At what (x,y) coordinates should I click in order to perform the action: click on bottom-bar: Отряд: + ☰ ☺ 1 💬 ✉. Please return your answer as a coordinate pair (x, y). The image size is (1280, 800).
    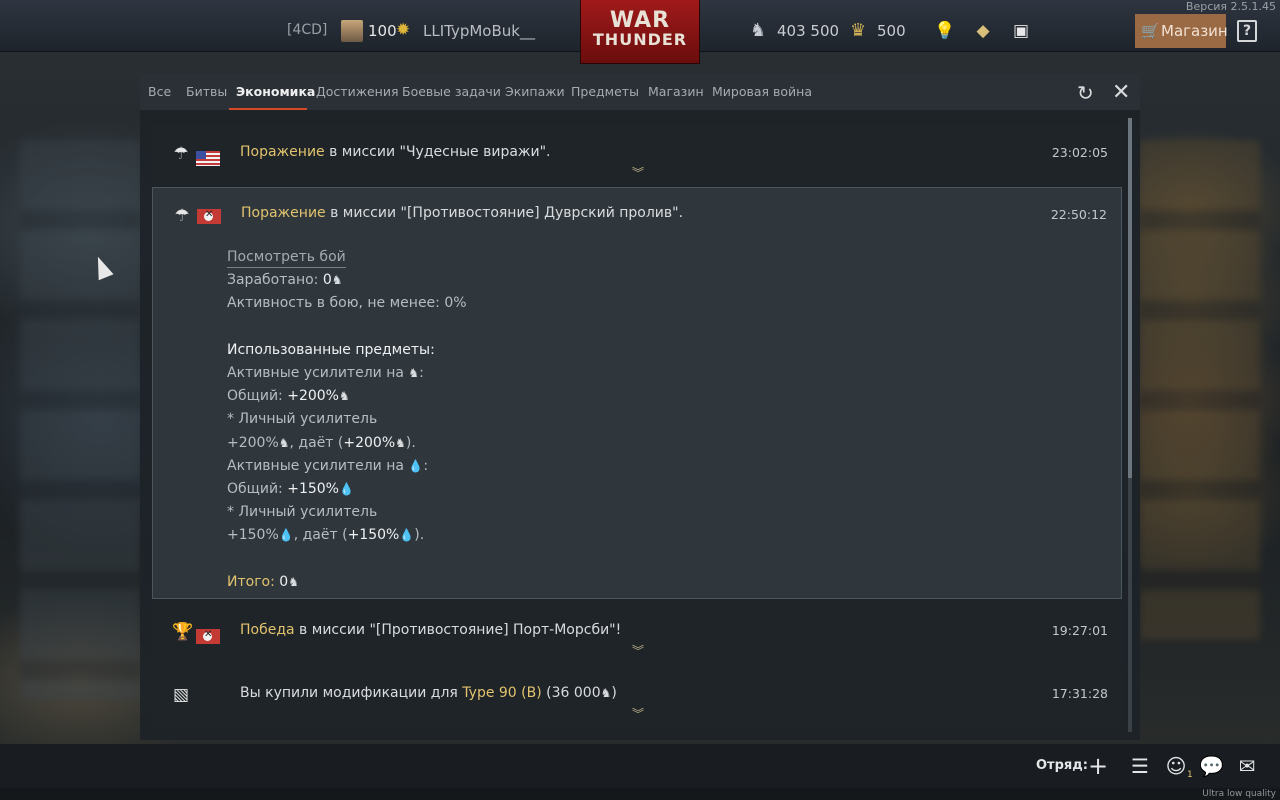
    Looking at the image, I should click on (640, 766).